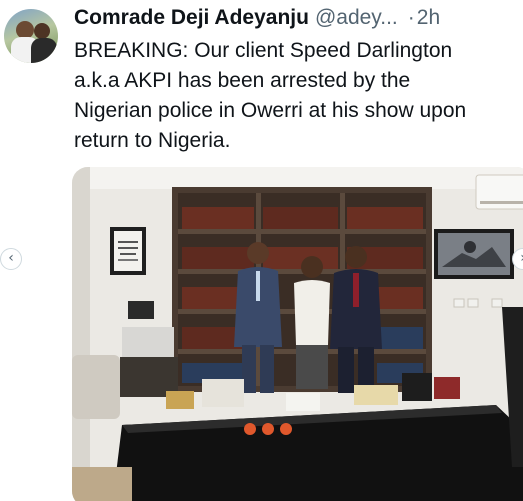  I want to click on wall-frame-quote, so click(128, 251).